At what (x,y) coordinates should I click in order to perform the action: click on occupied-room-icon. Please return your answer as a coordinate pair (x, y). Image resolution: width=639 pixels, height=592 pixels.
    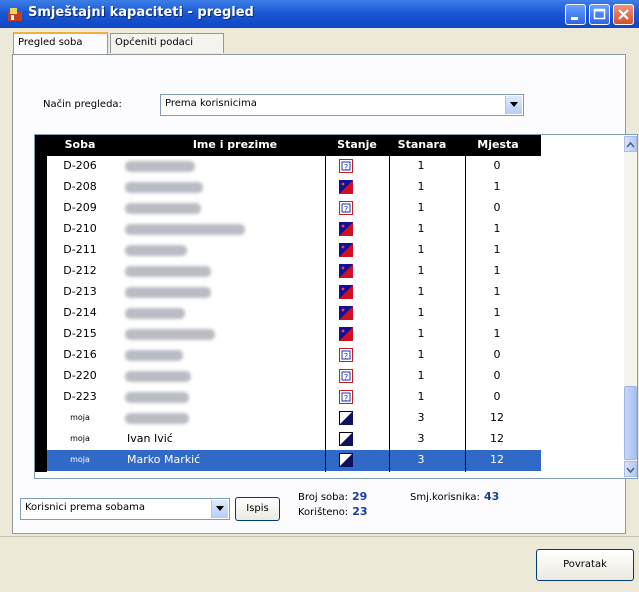
    Looking at the image, I should click on (346, 229).